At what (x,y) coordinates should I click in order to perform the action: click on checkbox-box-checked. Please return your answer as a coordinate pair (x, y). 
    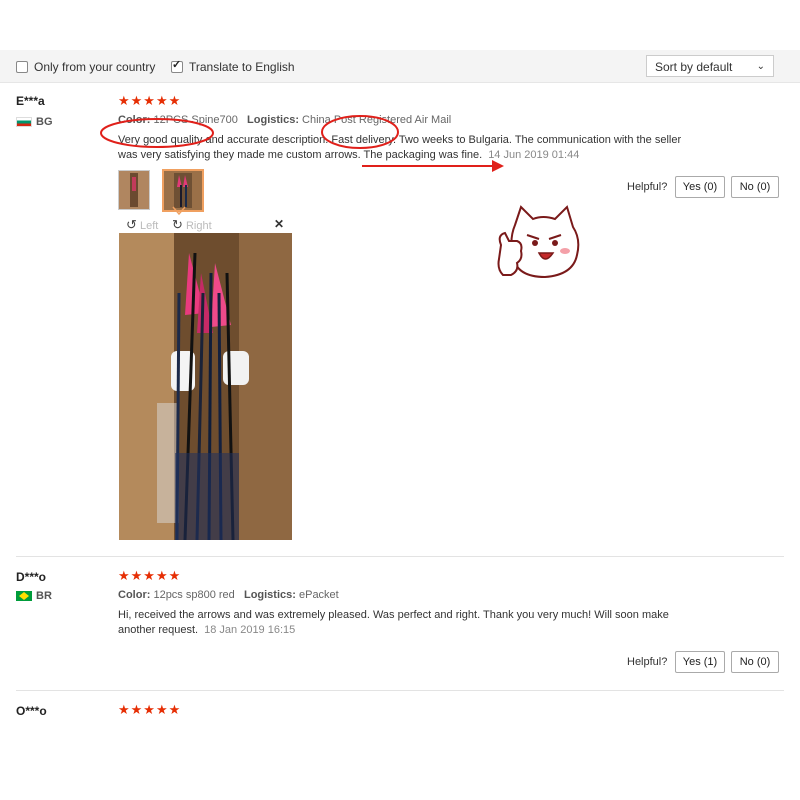
    Looking at the image, I should click on (177, 65).